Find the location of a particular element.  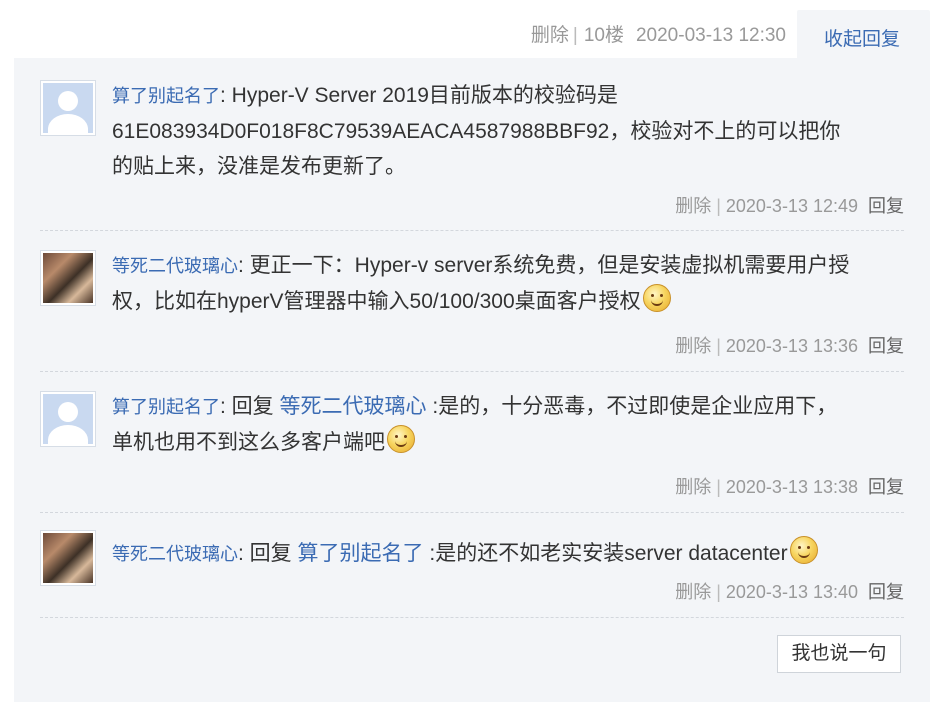

reply-time: 2020-3-13 13:40 is located at coordinates (791, 592).